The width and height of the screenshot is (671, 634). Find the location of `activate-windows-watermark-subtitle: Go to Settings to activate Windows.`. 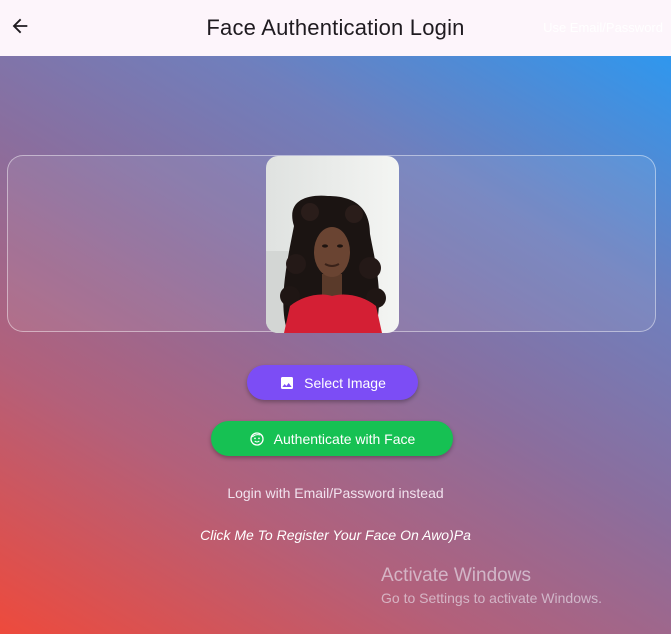

activate-windows-watermark-subtitle: Go to Settings to activate Windows. is located at coordinates (491, 598).